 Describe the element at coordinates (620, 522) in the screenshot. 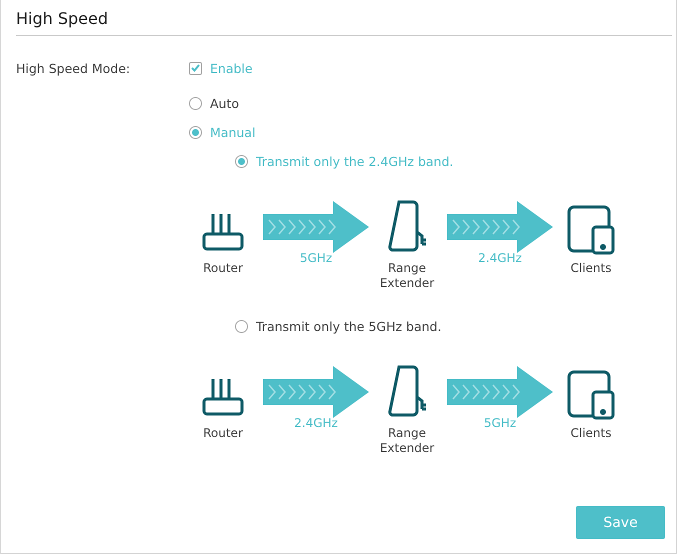

I see `save-button: Save` at that location.